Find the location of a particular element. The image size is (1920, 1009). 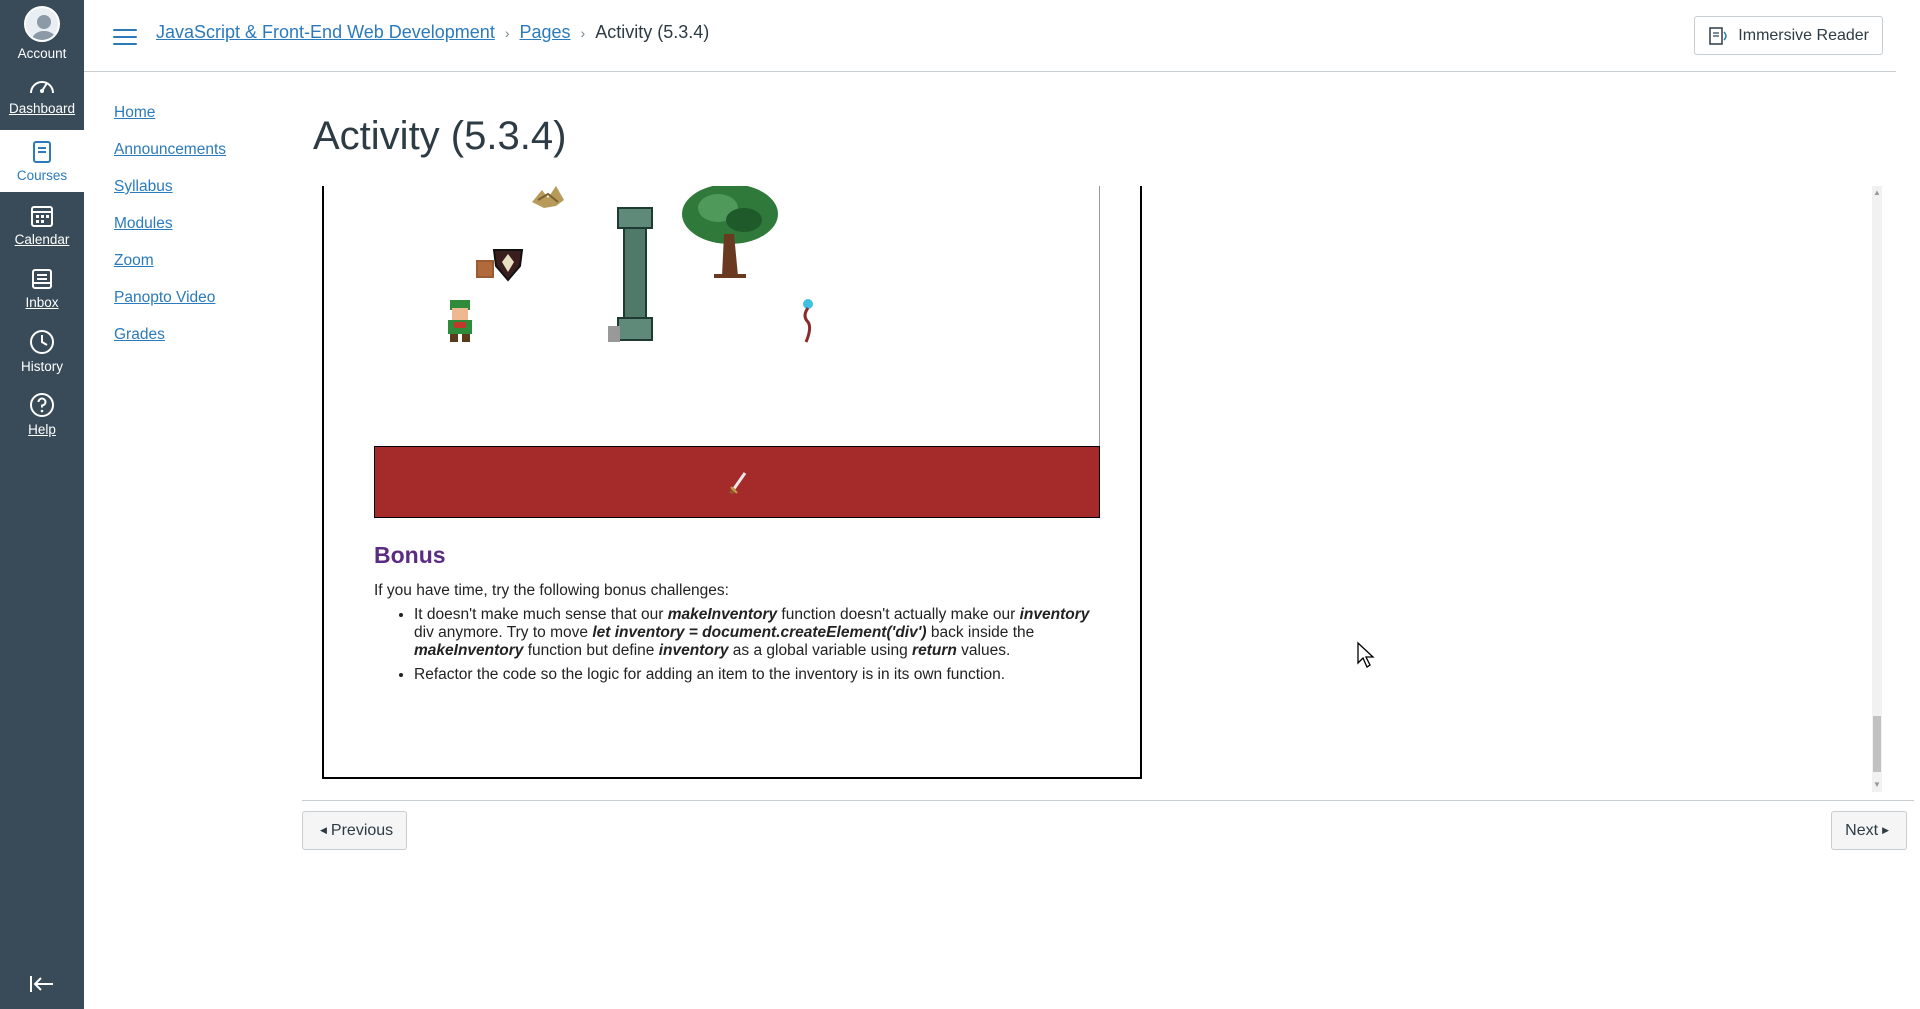

text-run: as a global variable using is located at coordinates (820, 650).